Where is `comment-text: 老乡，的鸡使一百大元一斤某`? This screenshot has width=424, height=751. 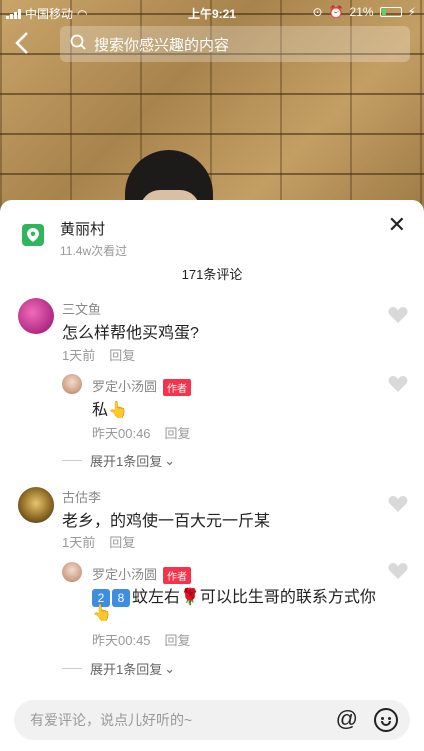 comment-text: 老乡，的鸡使一百大元一斤某 is located at coordinates (166, 519).